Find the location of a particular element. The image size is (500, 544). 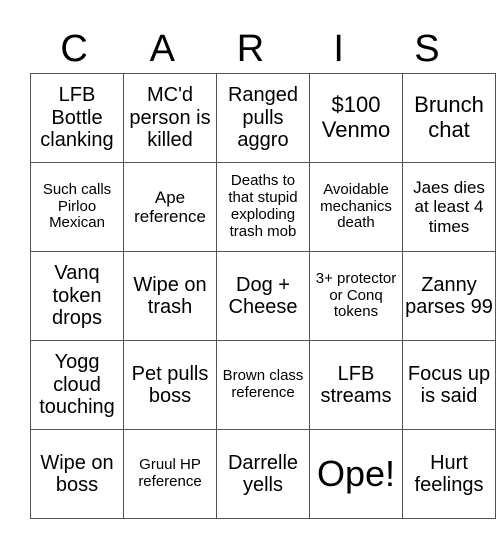

bingo-cell: Brown class reference is located at coordinates (263, 385).